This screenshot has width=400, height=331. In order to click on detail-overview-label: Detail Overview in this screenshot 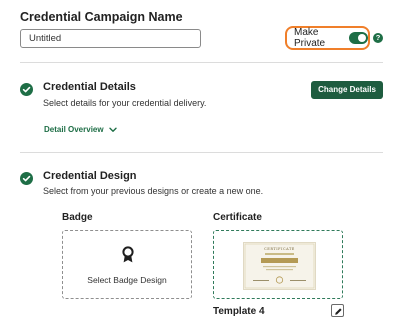, I will do `click(74, 129)`.